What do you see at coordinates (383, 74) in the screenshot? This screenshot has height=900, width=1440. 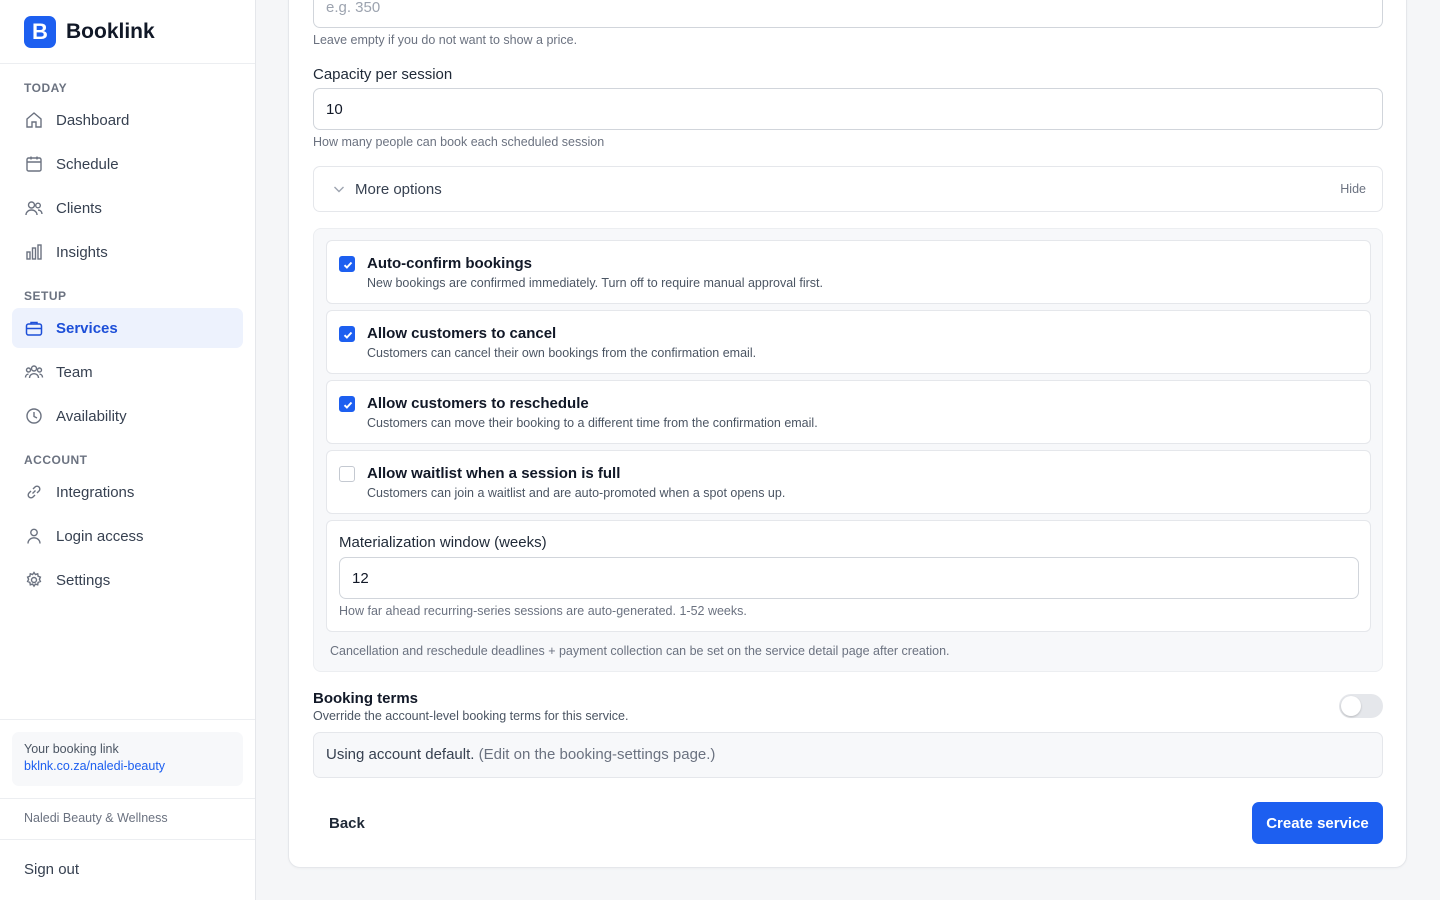 I see `capacity-label: Capacity per session` at bounding box center [383, 74].